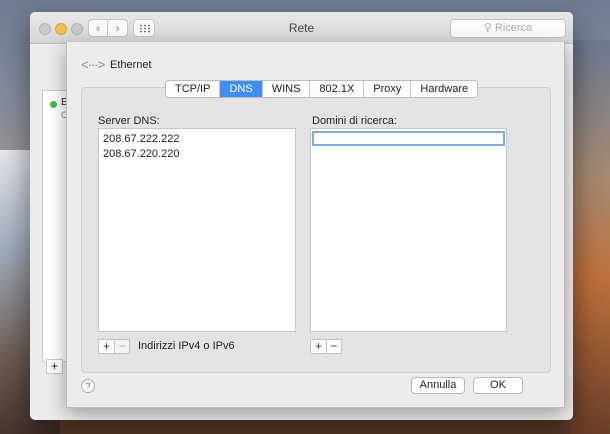  I want to click on dns-address-hint: Indirizzi IPv4 o IPv6, so click(186, 346).